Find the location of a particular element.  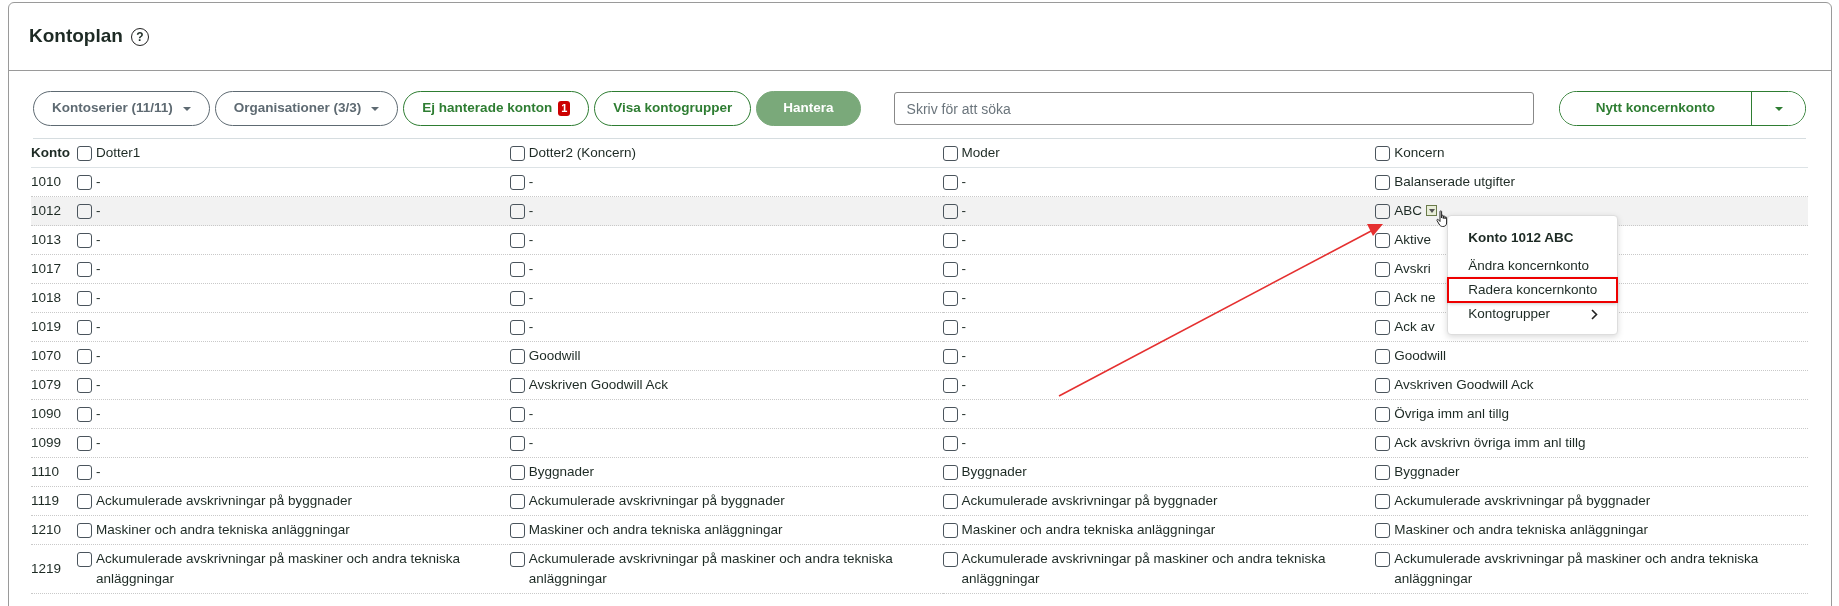

menu-item: Radera koncernkonto is located at coordinates (1533, 290).